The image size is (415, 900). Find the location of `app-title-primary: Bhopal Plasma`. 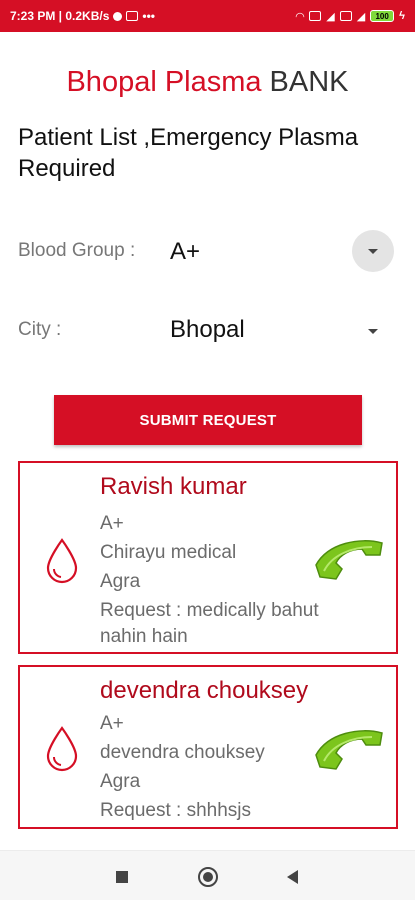

app-title-primary: Bhopal Plasma is located at coordinates (164, 82).